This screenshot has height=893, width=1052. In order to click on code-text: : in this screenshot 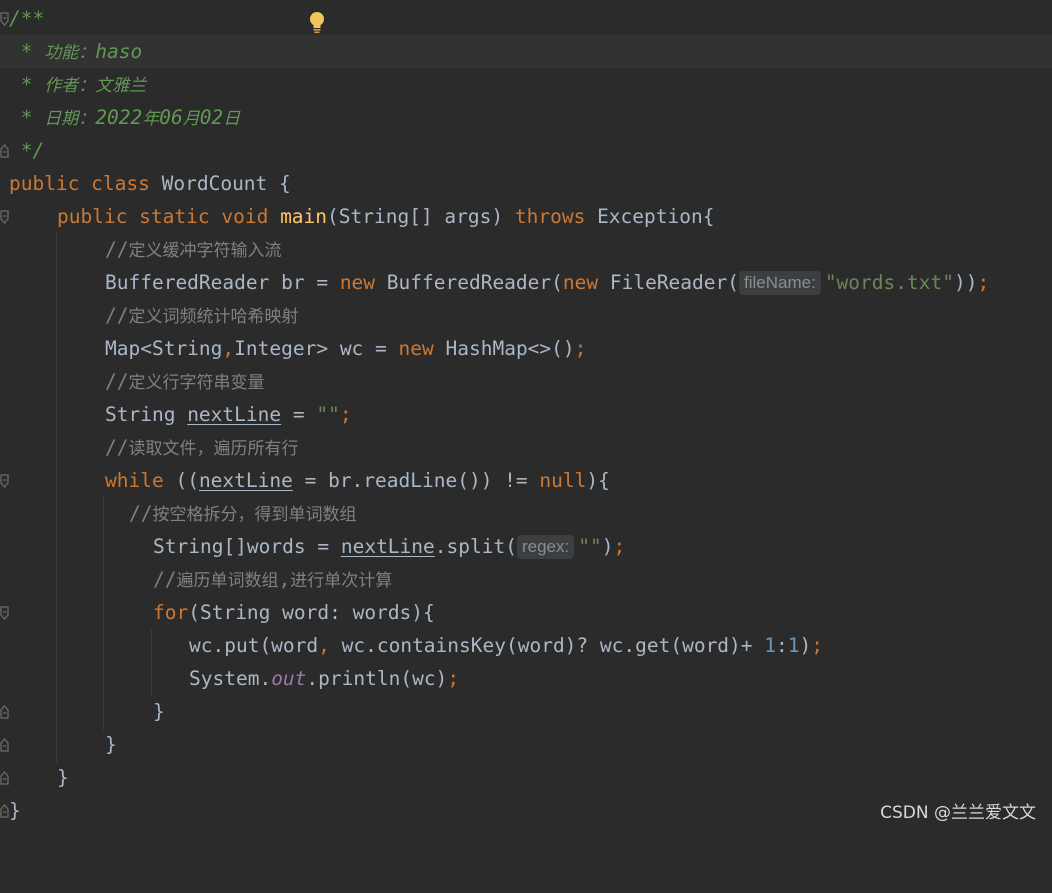, I will do `click(782, 645)`.